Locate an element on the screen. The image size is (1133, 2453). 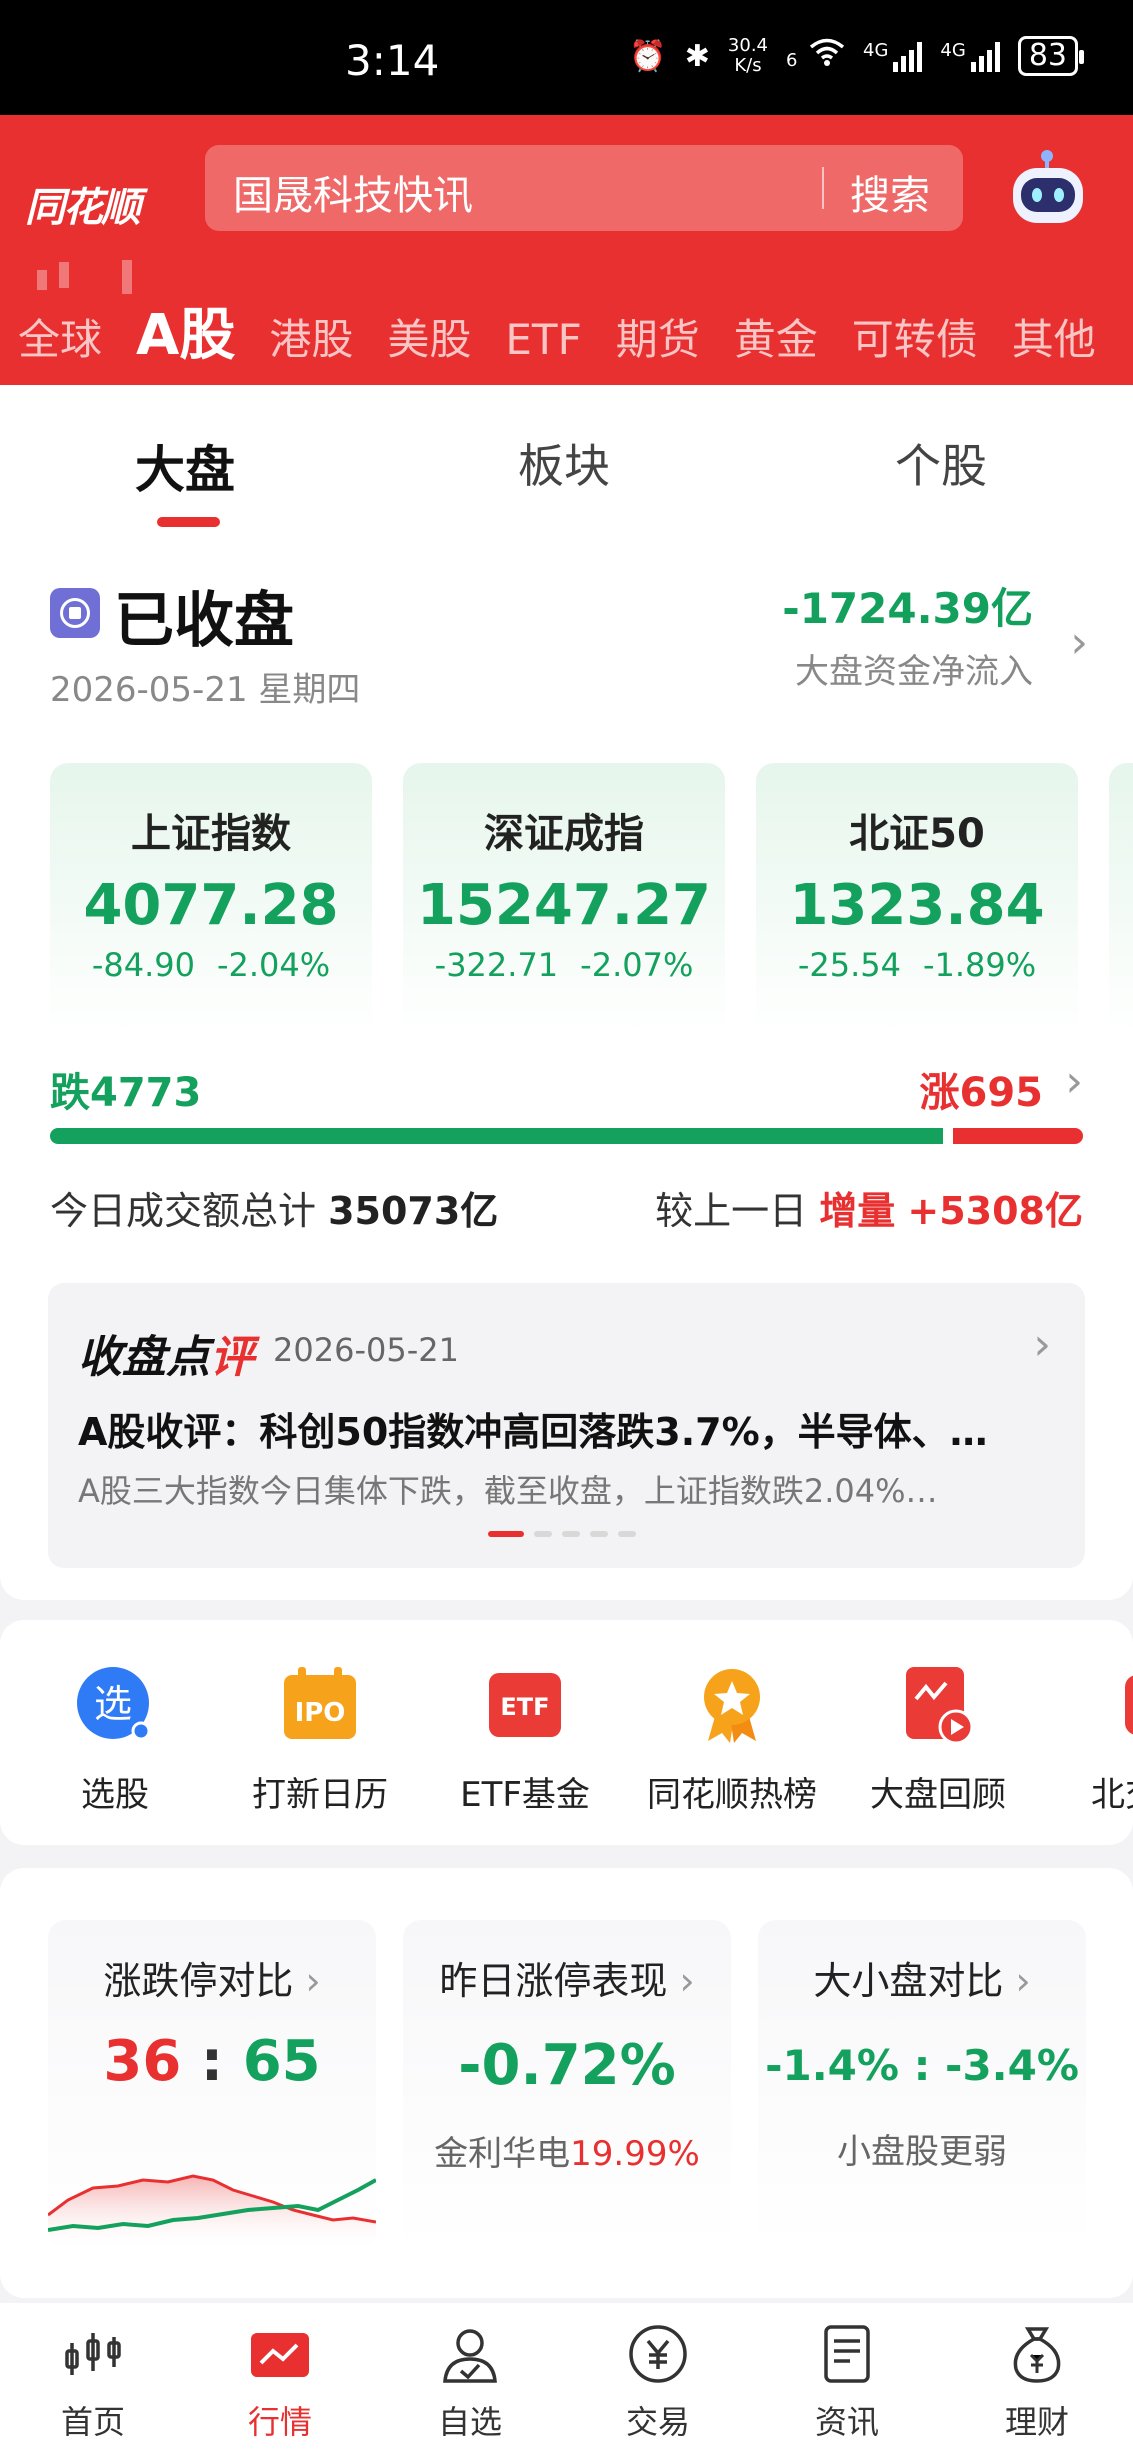
shortcut-hot-list: 同花顺热榜 is located at coordinates (732, 1740).